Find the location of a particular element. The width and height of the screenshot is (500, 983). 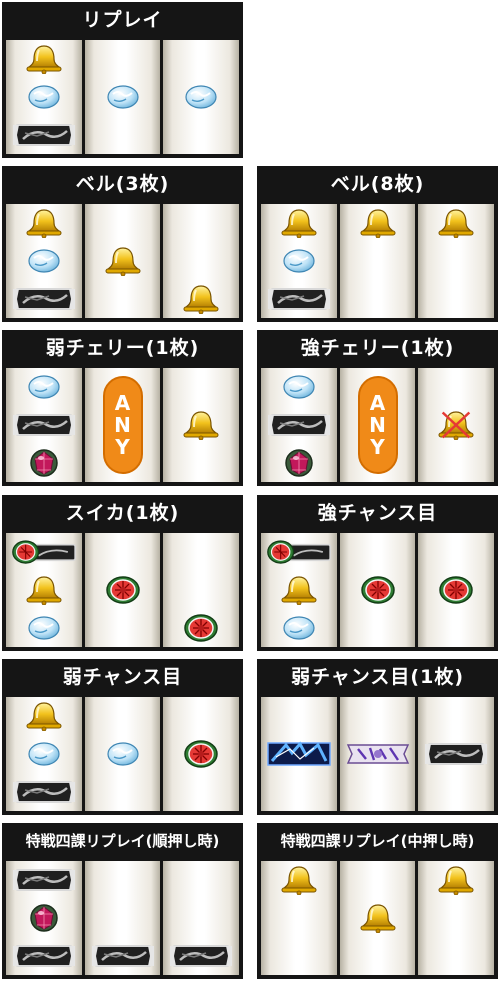

panel-title: 弱チャンス目 is located at coordinates (122, 677).